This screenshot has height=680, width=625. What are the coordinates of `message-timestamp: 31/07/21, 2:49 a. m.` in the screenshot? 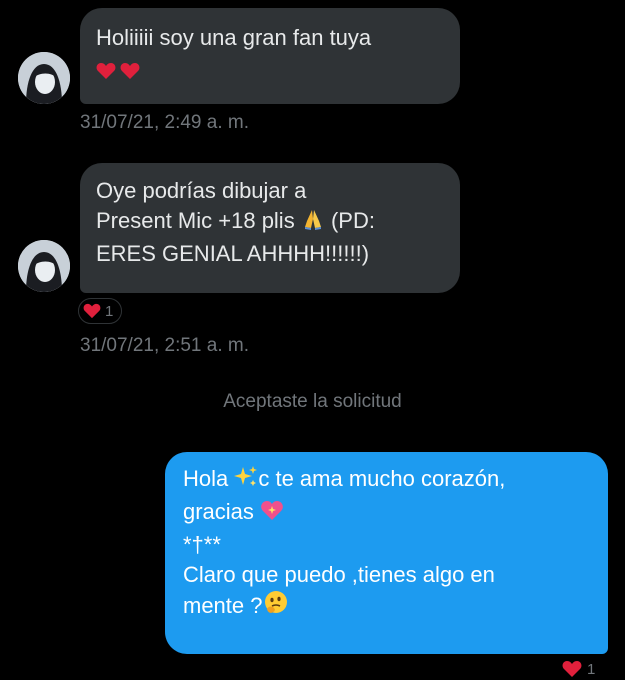 It's located at (165, 122).